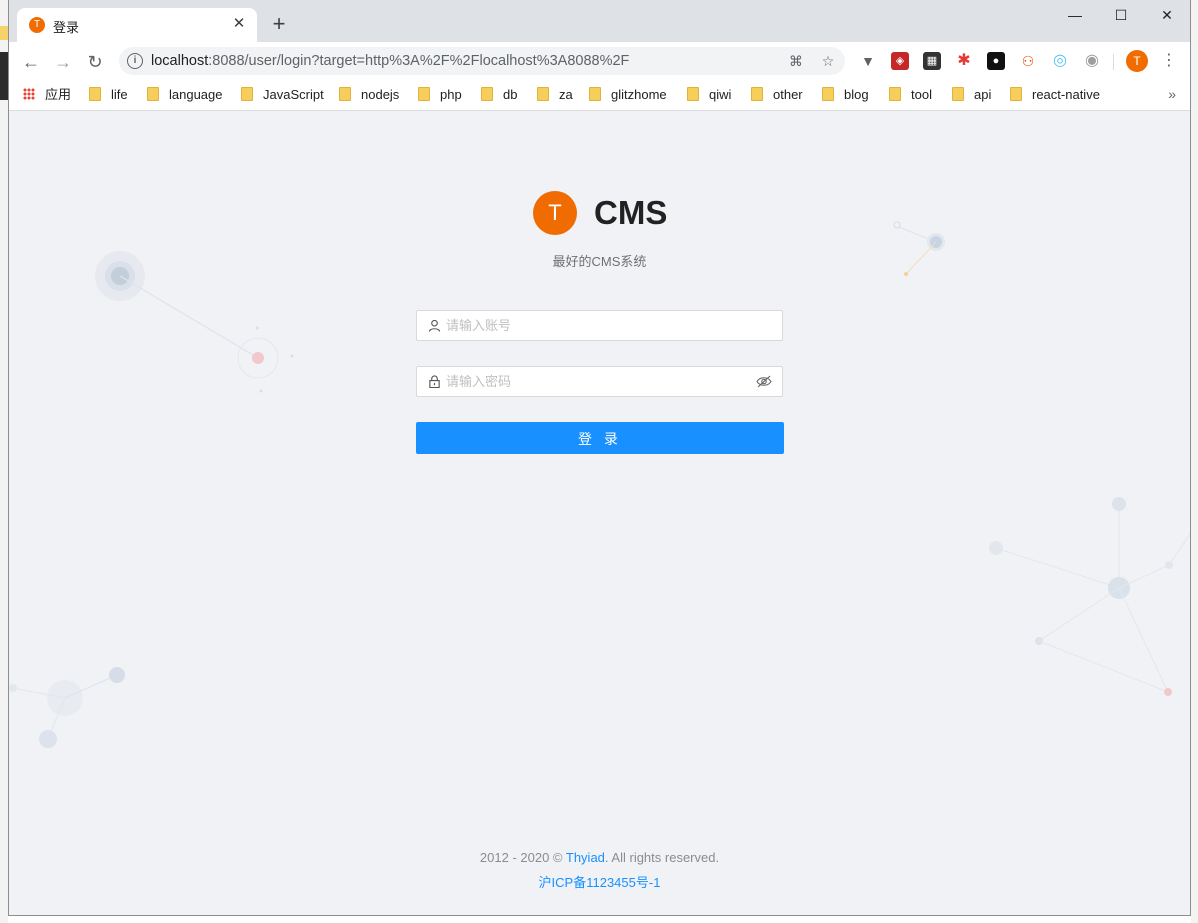  What do you see at coordinates (599, 261) in the screenshot?
I see `app-subtitle: 最好的CMS系统` at bounding box center [599, 261].